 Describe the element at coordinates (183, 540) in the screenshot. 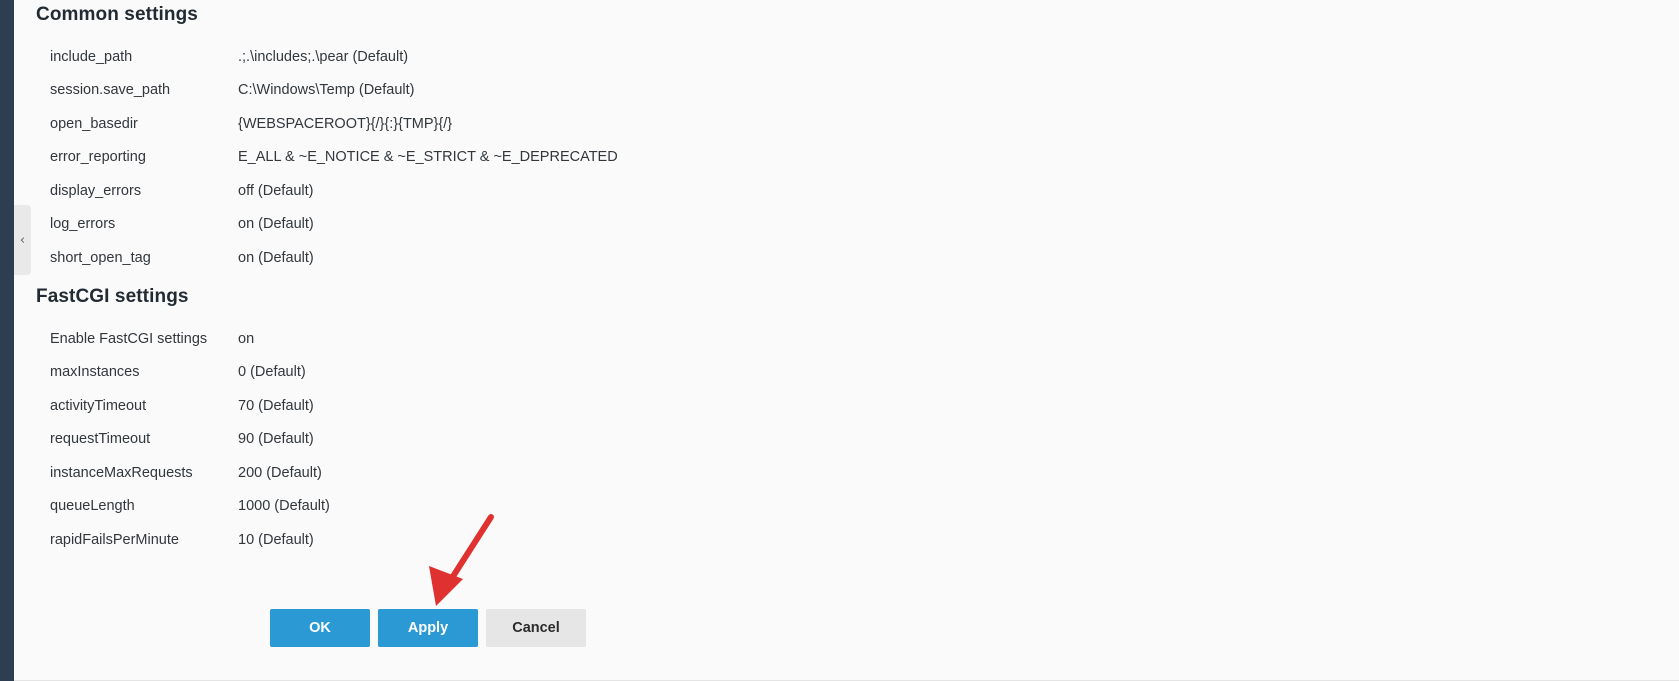

I see `table-row: rapidFailsPerMinute 10 (Default)` at that location.